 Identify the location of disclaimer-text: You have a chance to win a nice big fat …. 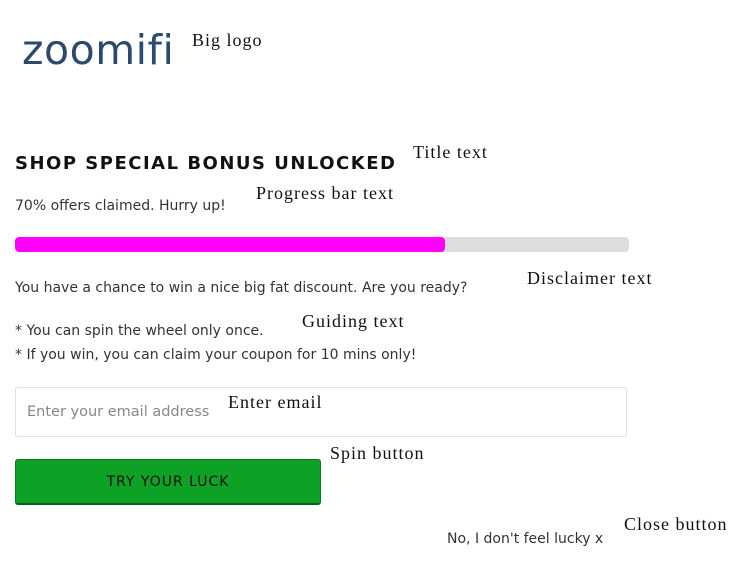
(241, 288).